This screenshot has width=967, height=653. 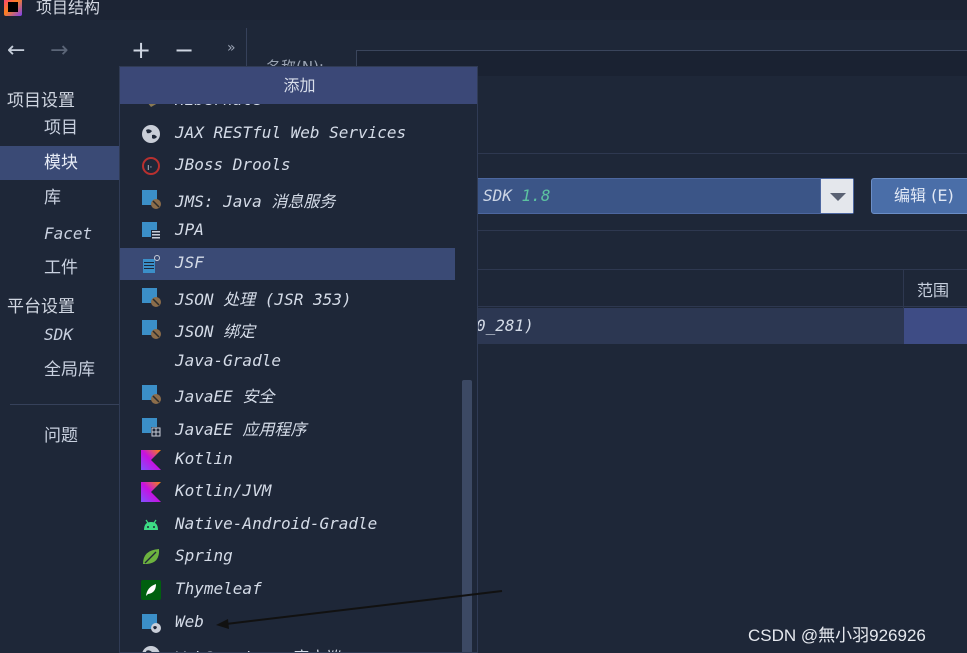 I want to click on framework-item: Kotlin, so click(x=287, y=460).